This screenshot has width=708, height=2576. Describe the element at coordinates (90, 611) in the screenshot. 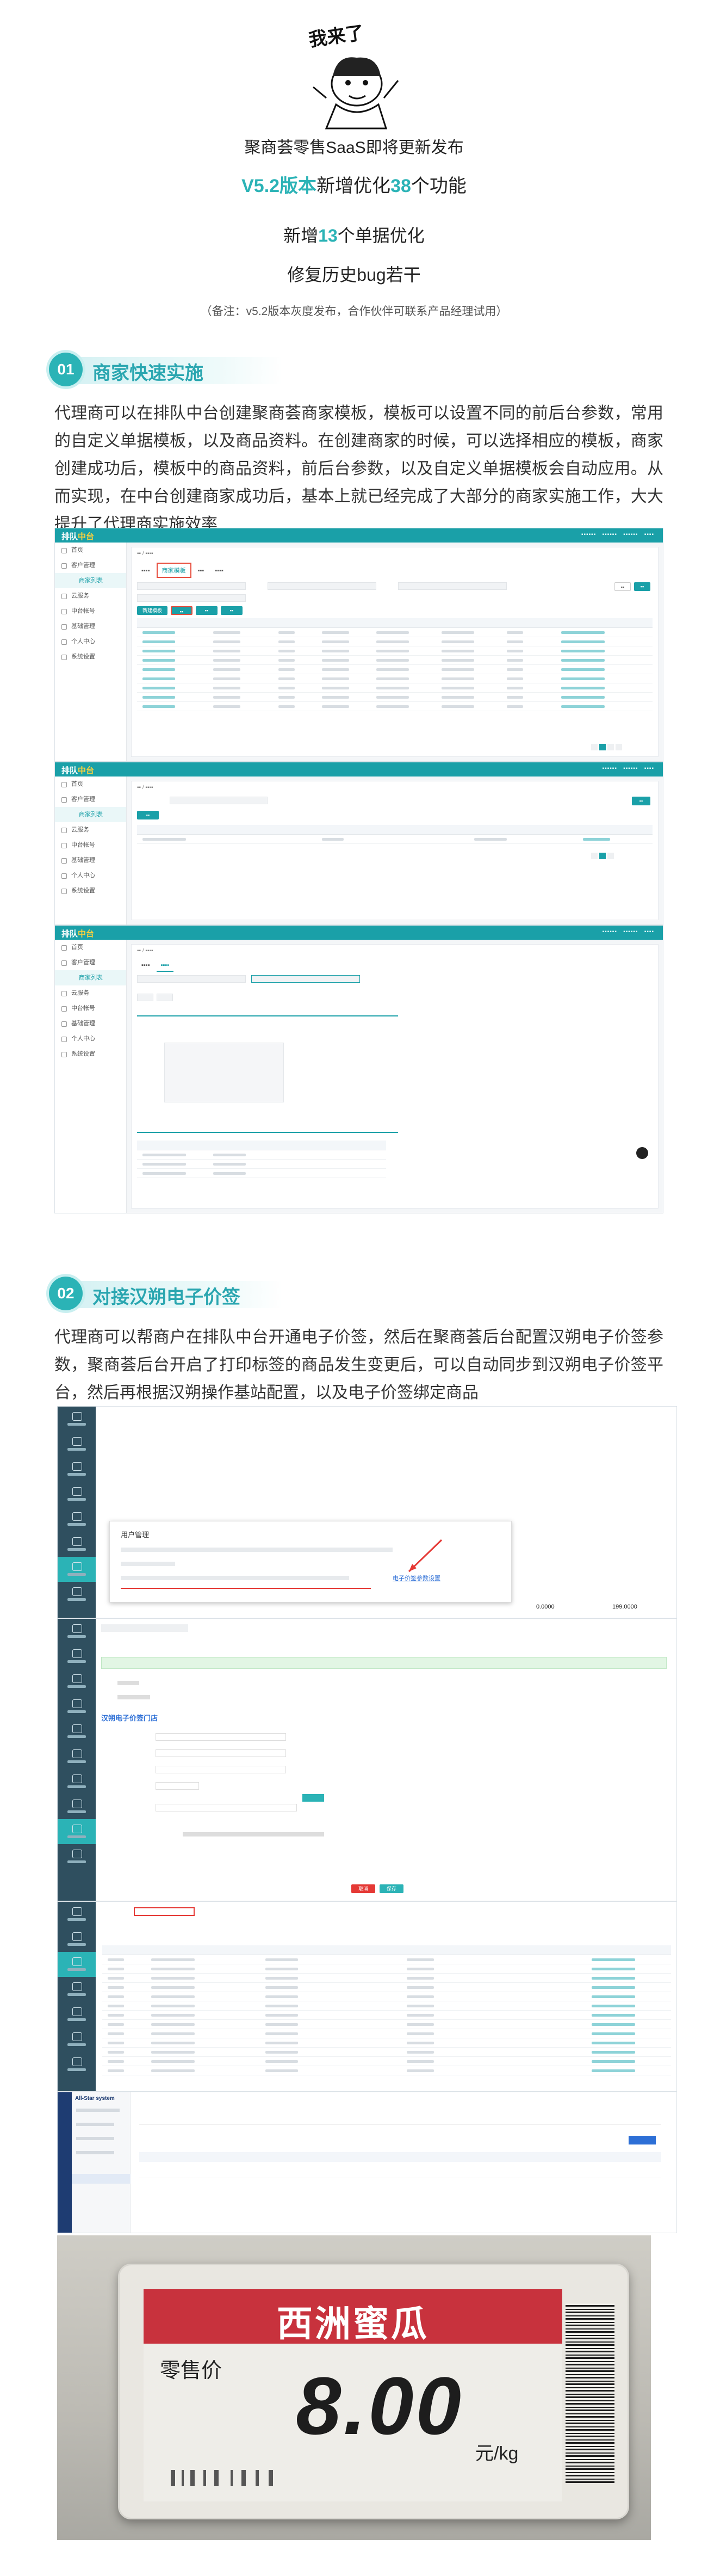

I see `sidebar-item-accounts: 中台帐号` at that location.